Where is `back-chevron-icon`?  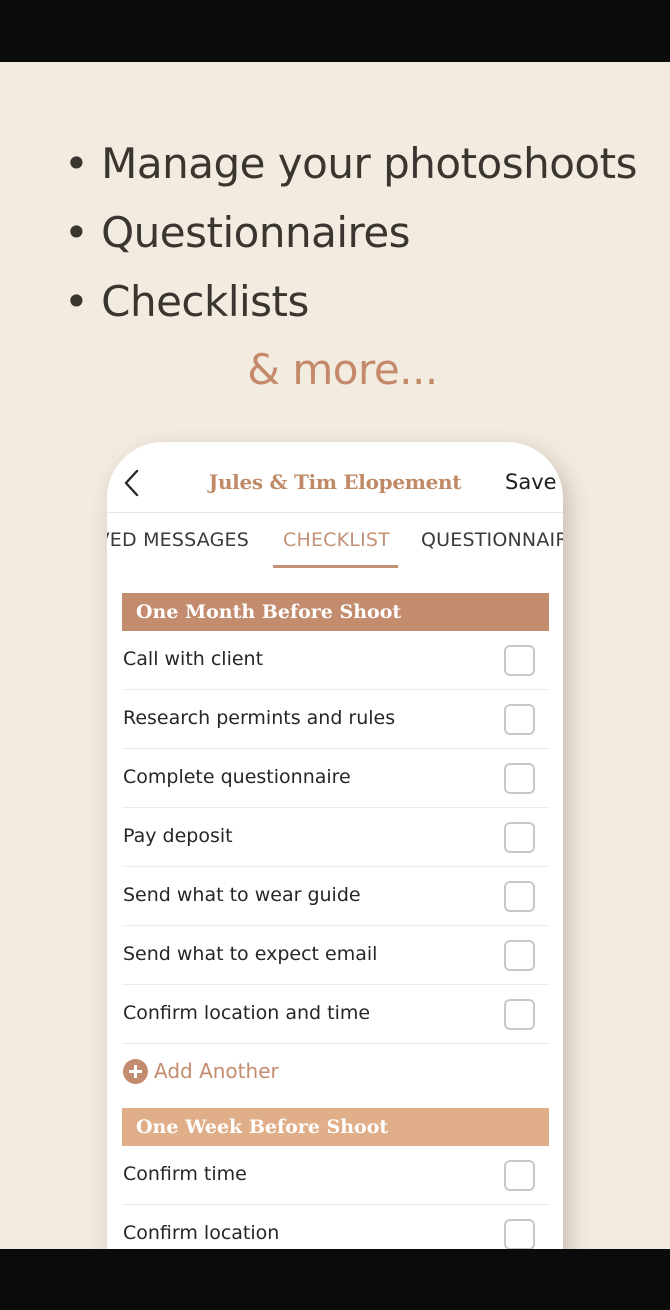 back-chevron-icon is located at coordinates (132, 483).